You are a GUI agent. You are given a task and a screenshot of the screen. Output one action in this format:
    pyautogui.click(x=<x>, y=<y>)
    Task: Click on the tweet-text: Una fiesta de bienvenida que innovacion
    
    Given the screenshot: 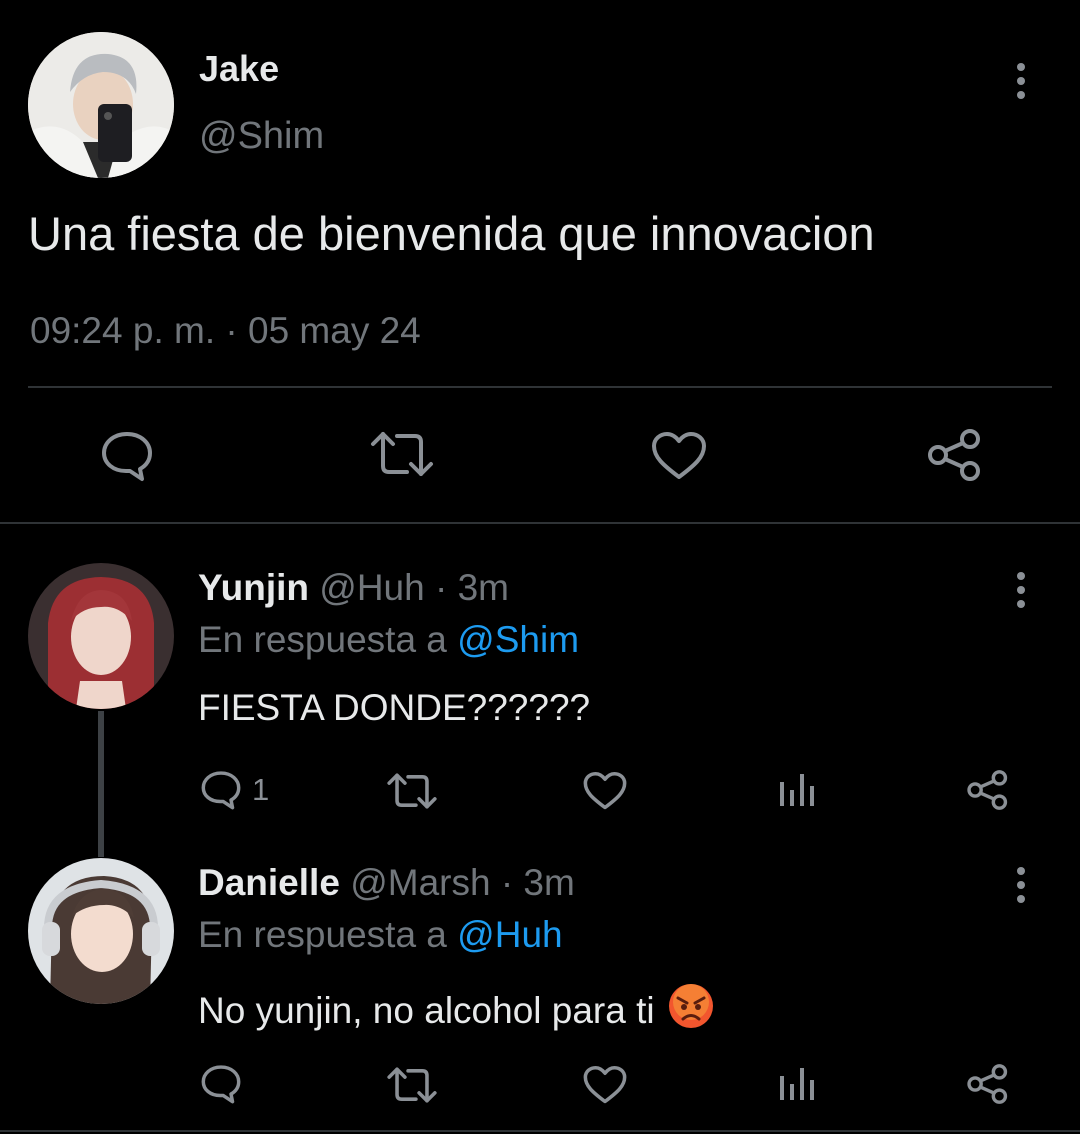 What is the action you would take?
    pyautogui.click(x=451, y=233)
    